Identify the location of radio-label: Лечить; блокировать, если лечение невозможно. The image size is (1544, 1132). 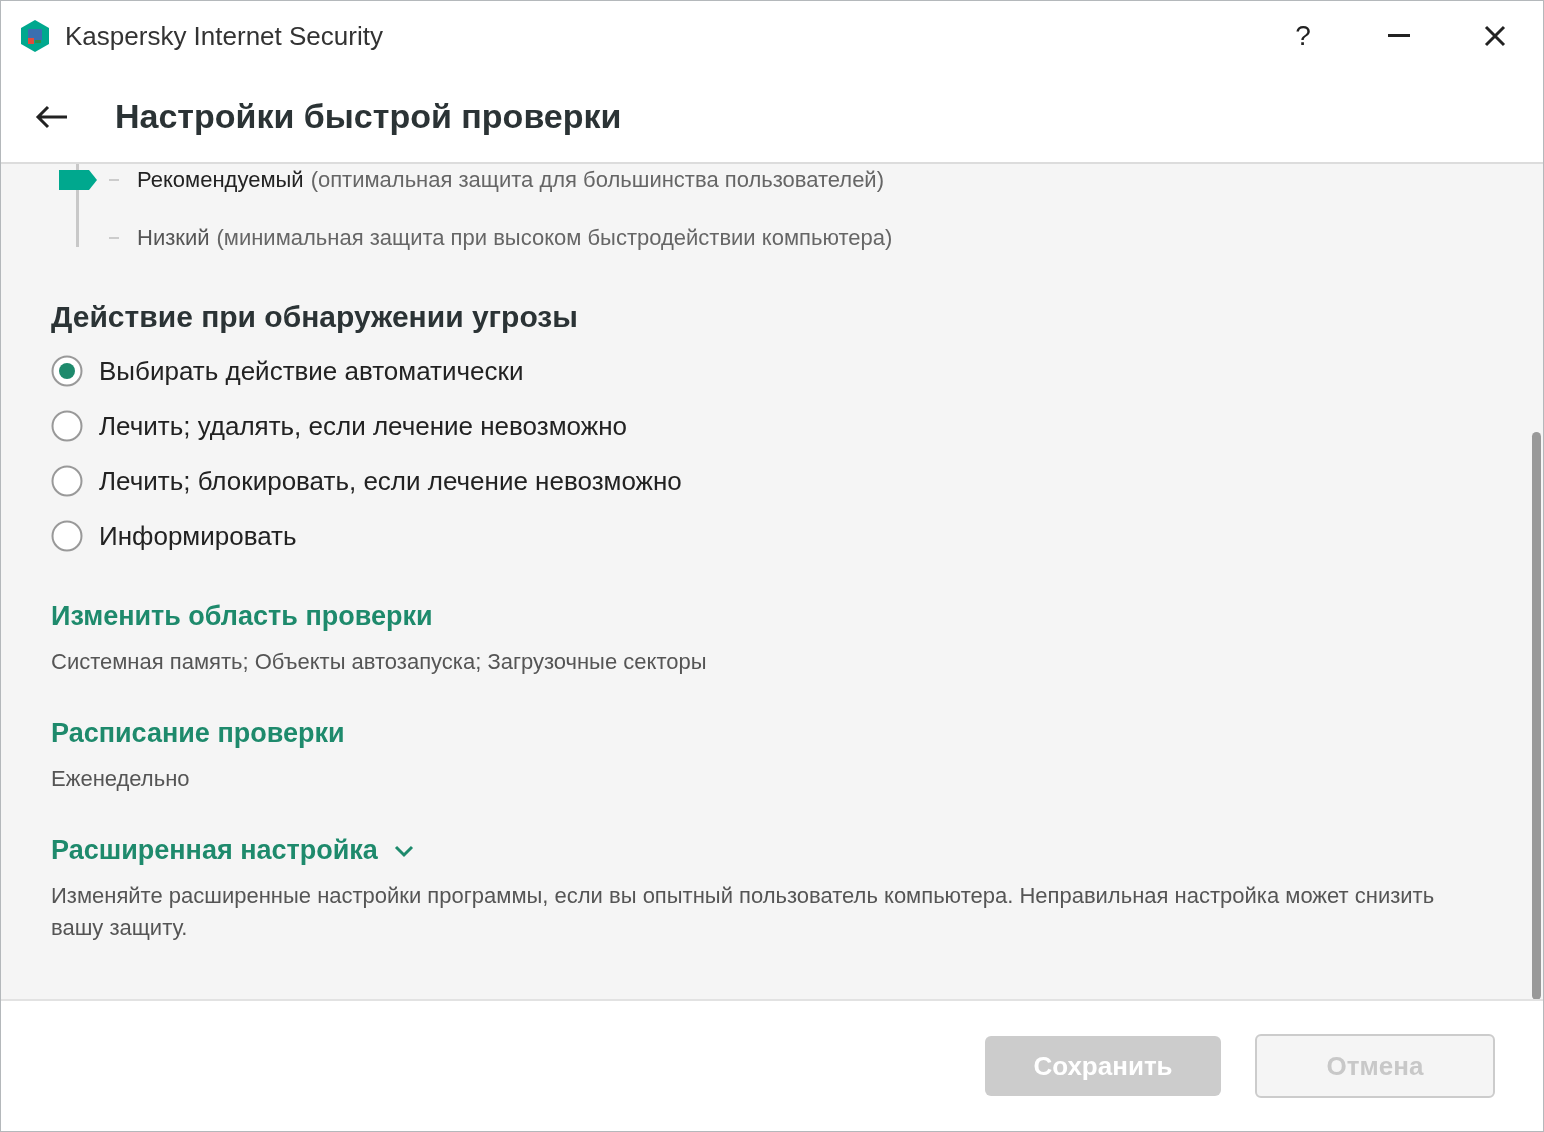
(390, 481).